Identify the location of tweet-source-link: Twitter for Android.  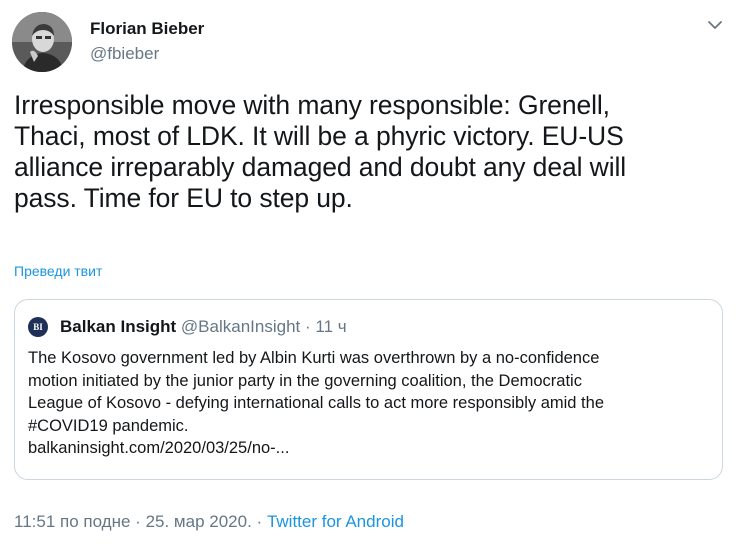
(335, 521).